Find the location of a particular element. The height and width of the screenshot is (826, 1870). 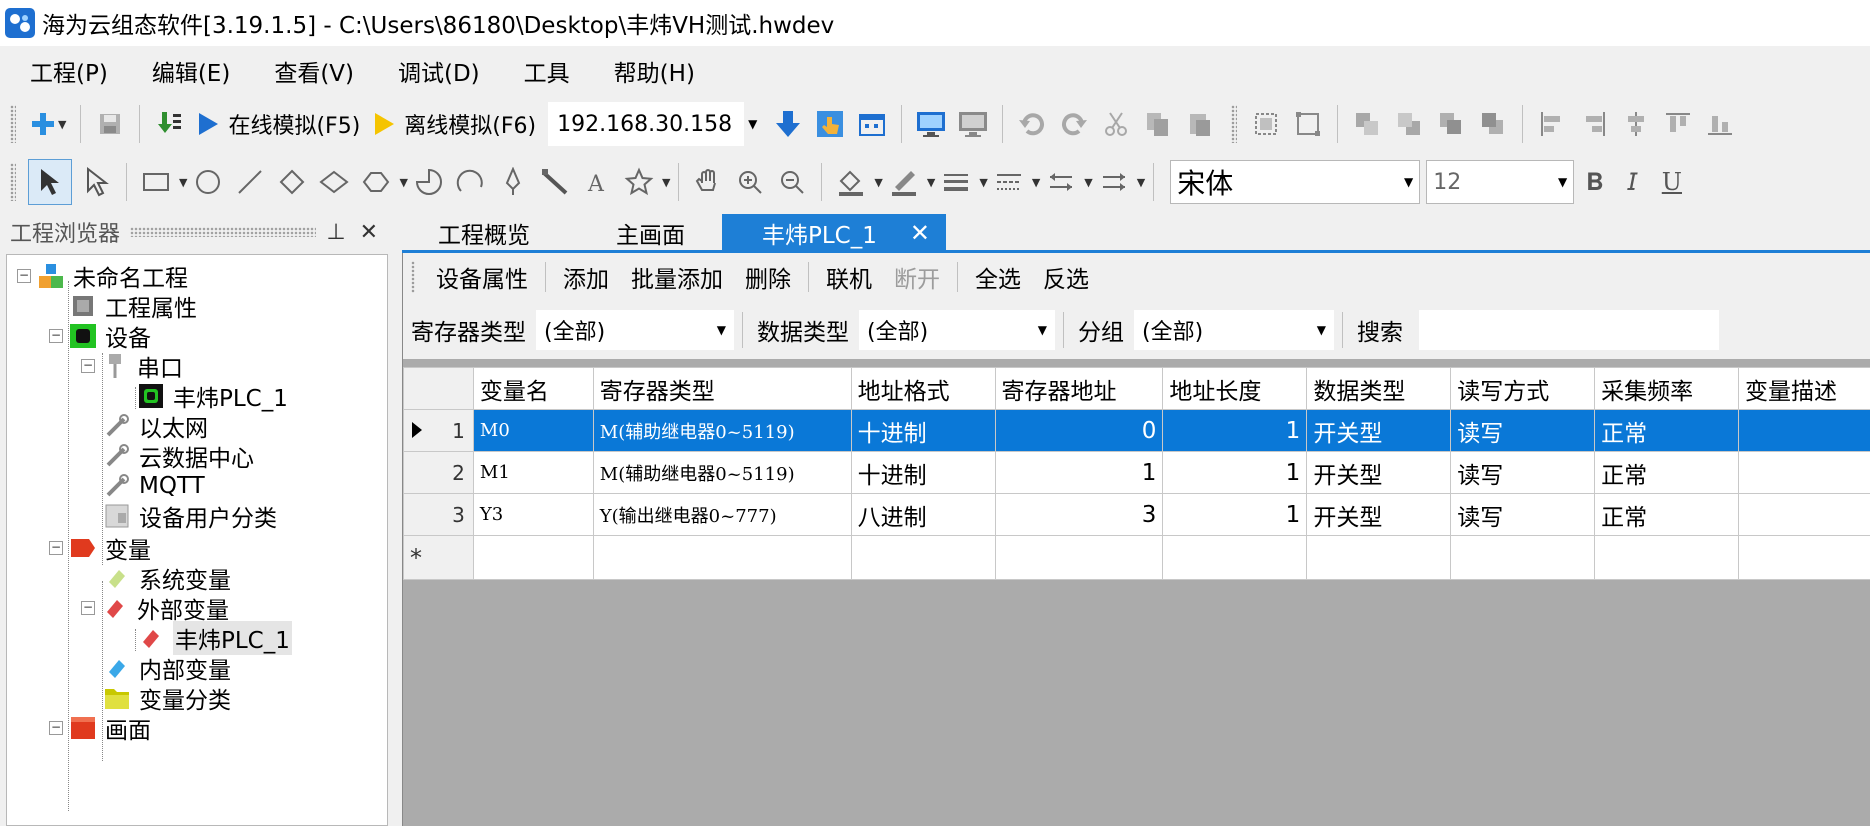

panel-grip is located at coordinates (223, 232).